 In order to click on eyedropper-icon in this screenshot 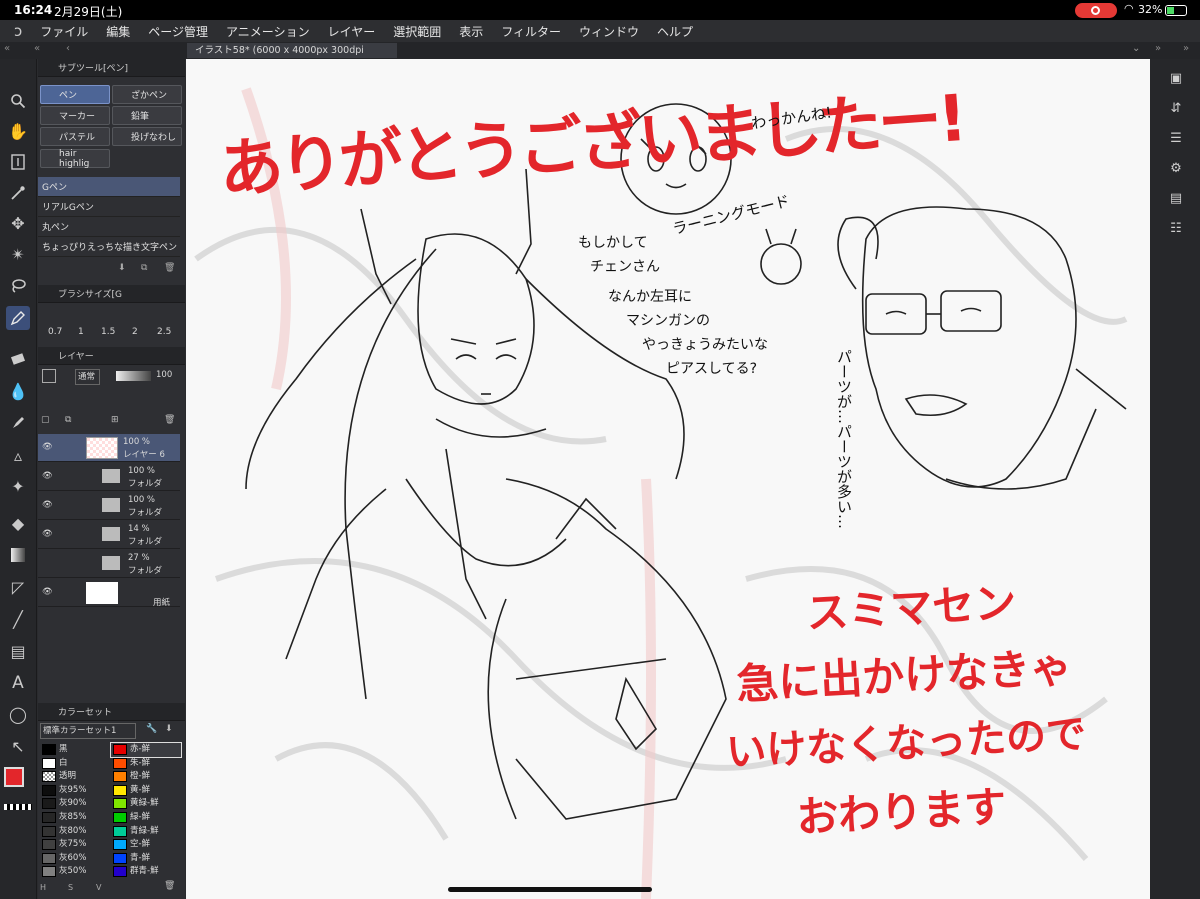, I will do `click(18, 193)`.